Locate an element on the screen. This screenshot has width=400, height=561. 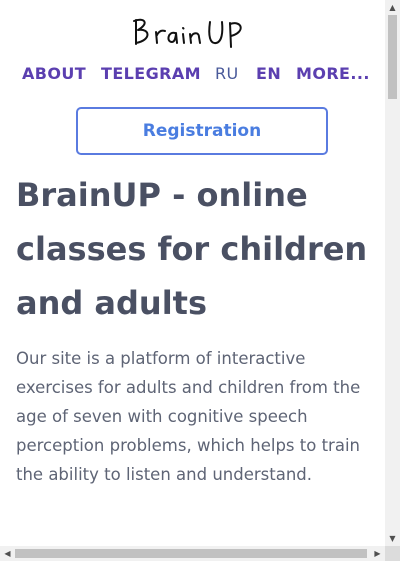
nav-item-en: EN is located at coordinates (268, 74).